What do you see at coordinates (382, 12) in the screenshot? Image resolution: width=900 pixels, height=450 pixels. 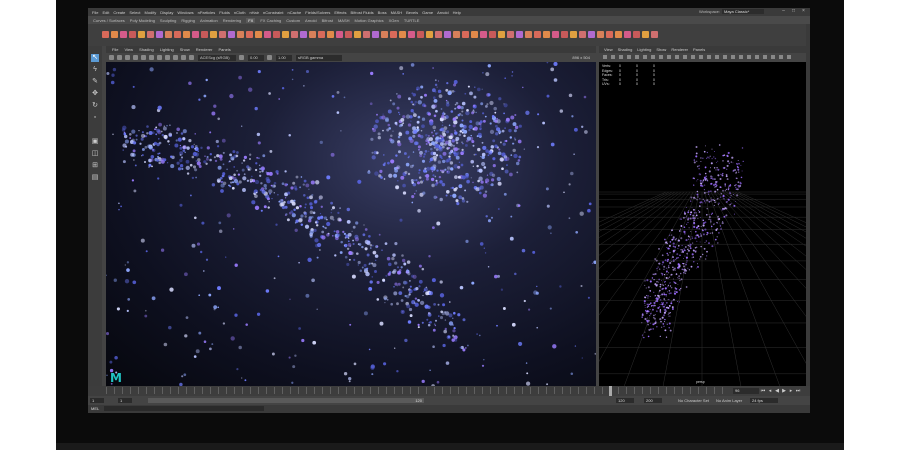 I see `menu-boss: Boss` at bounding box center [382, 12].